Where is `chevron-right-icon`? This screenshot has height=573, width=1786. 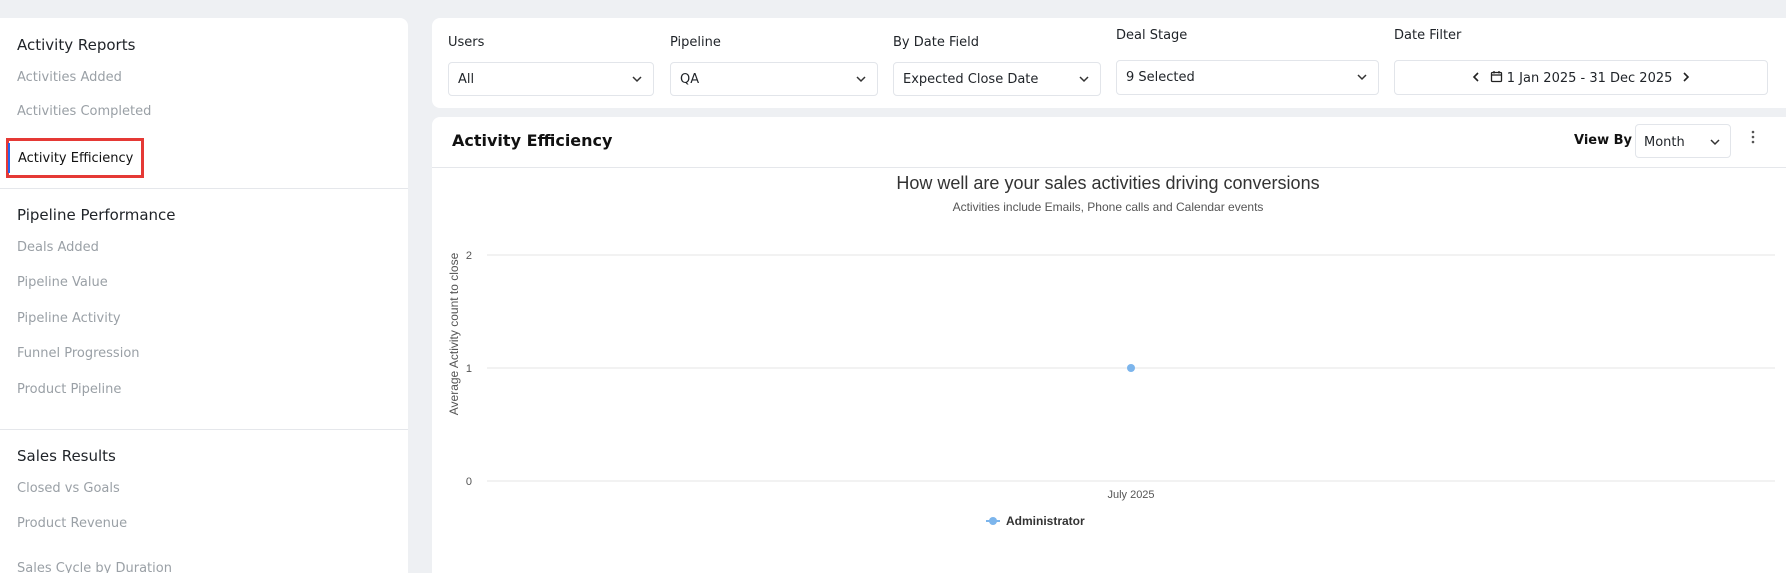 chevron-right-icon is located at coordinates (1686, 79).